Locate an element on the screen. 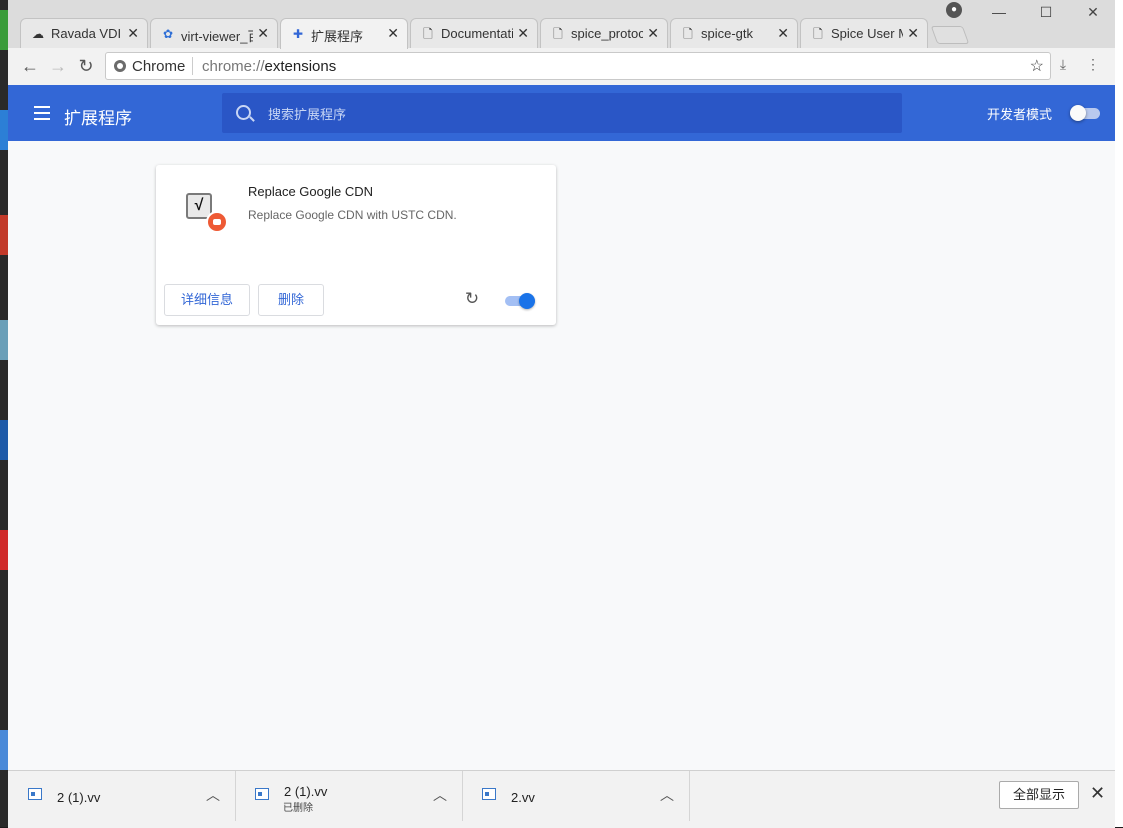  browser-toolbar: ← → ↻ Chrome chrome://extensions ☆ ⤓ ⋮ is located at coordinates (561, 67).